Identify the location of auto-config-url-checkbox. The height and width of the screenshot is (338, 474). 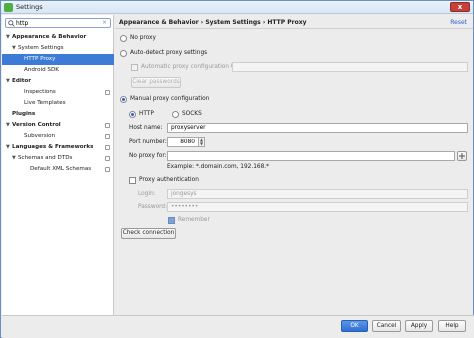
(134, 67).